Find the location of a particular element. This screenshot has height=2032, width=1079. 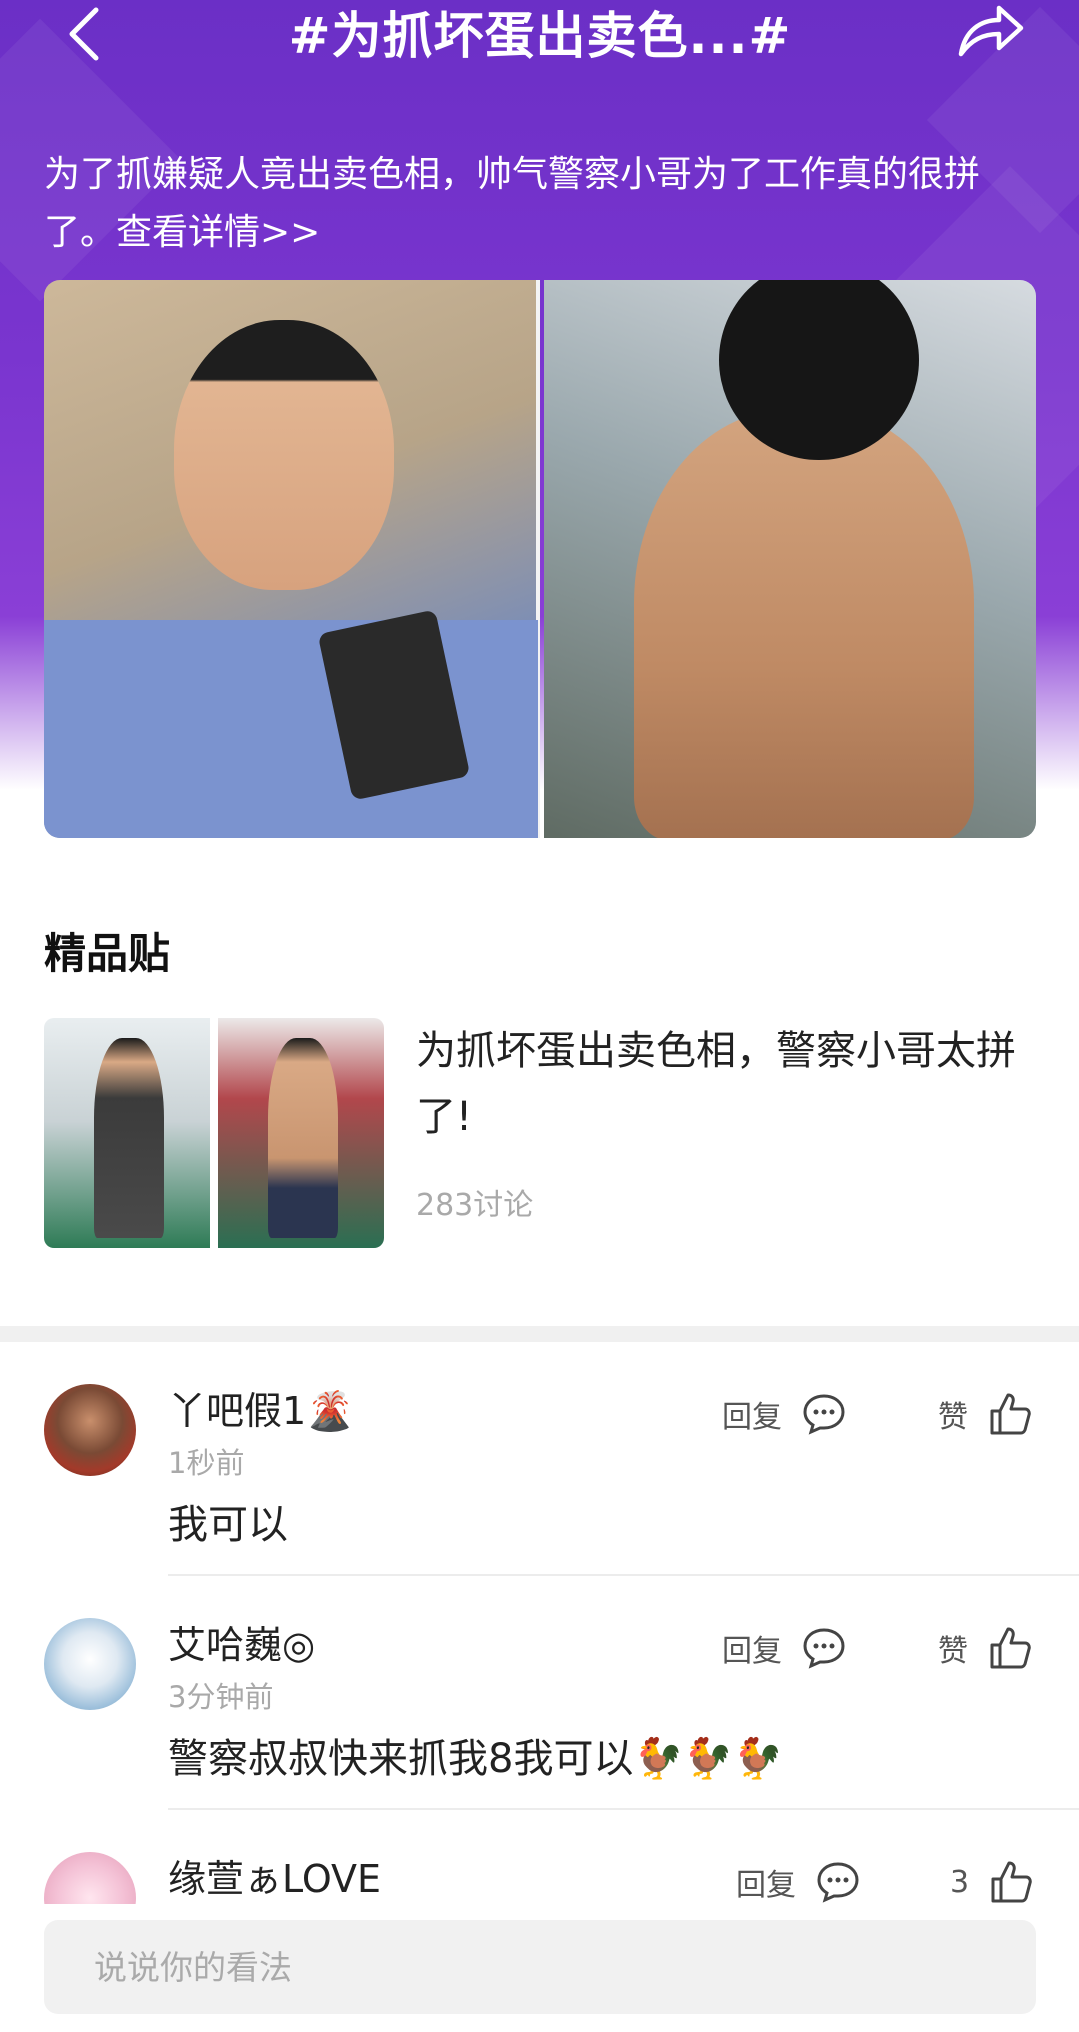

comment-item: 丫吧假1🌋 1秒前 我可以 回复 赞 is located at coordinates (539, 1459).